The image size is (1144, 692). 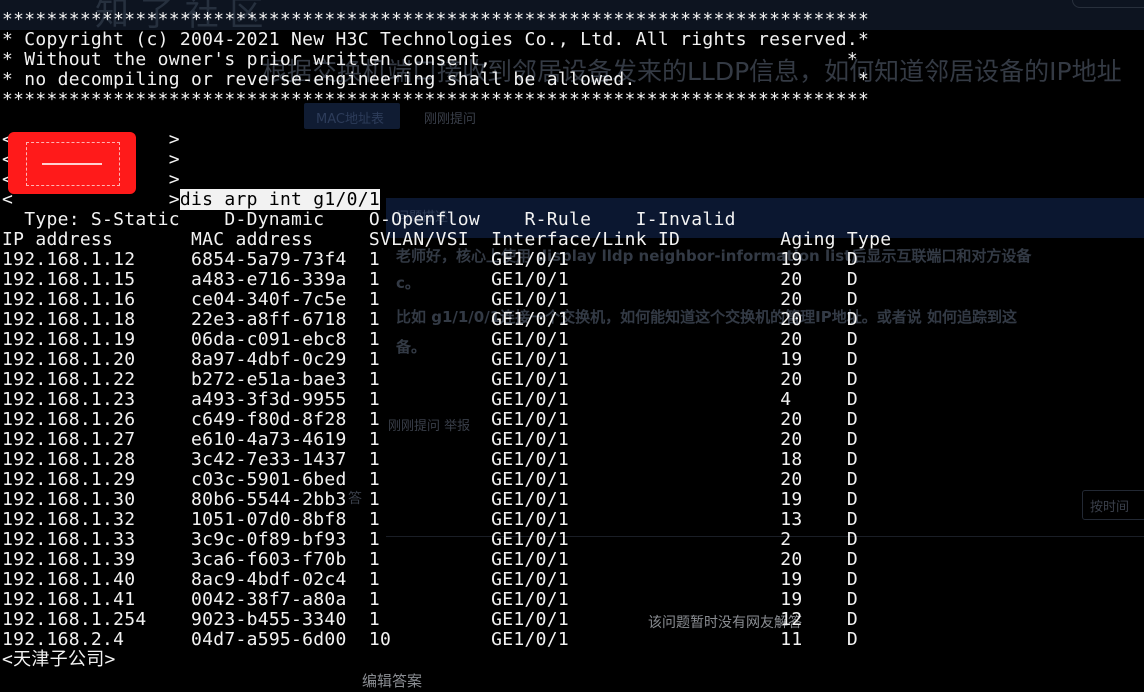 I want to click on arp-cell: 192.168.1.26, so click(x=96, y=419).